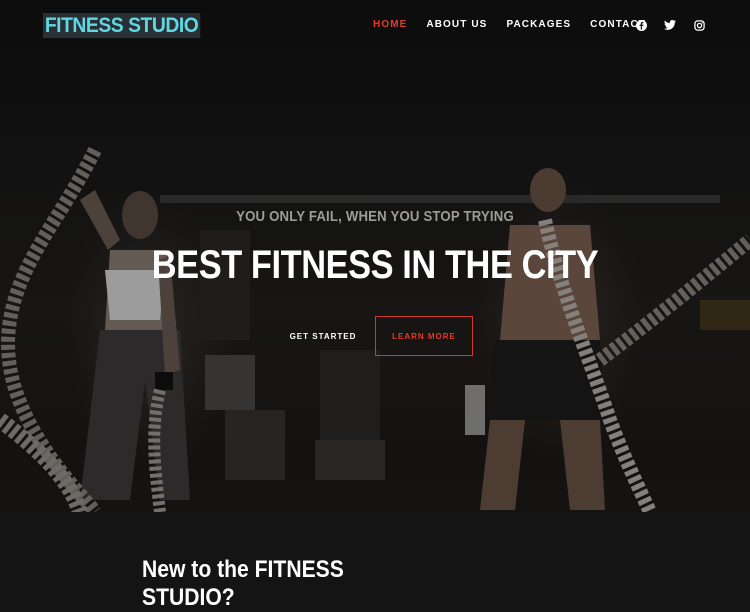 The image size is (750, 612). I want to click on facebook-icon, so click(641, 25).